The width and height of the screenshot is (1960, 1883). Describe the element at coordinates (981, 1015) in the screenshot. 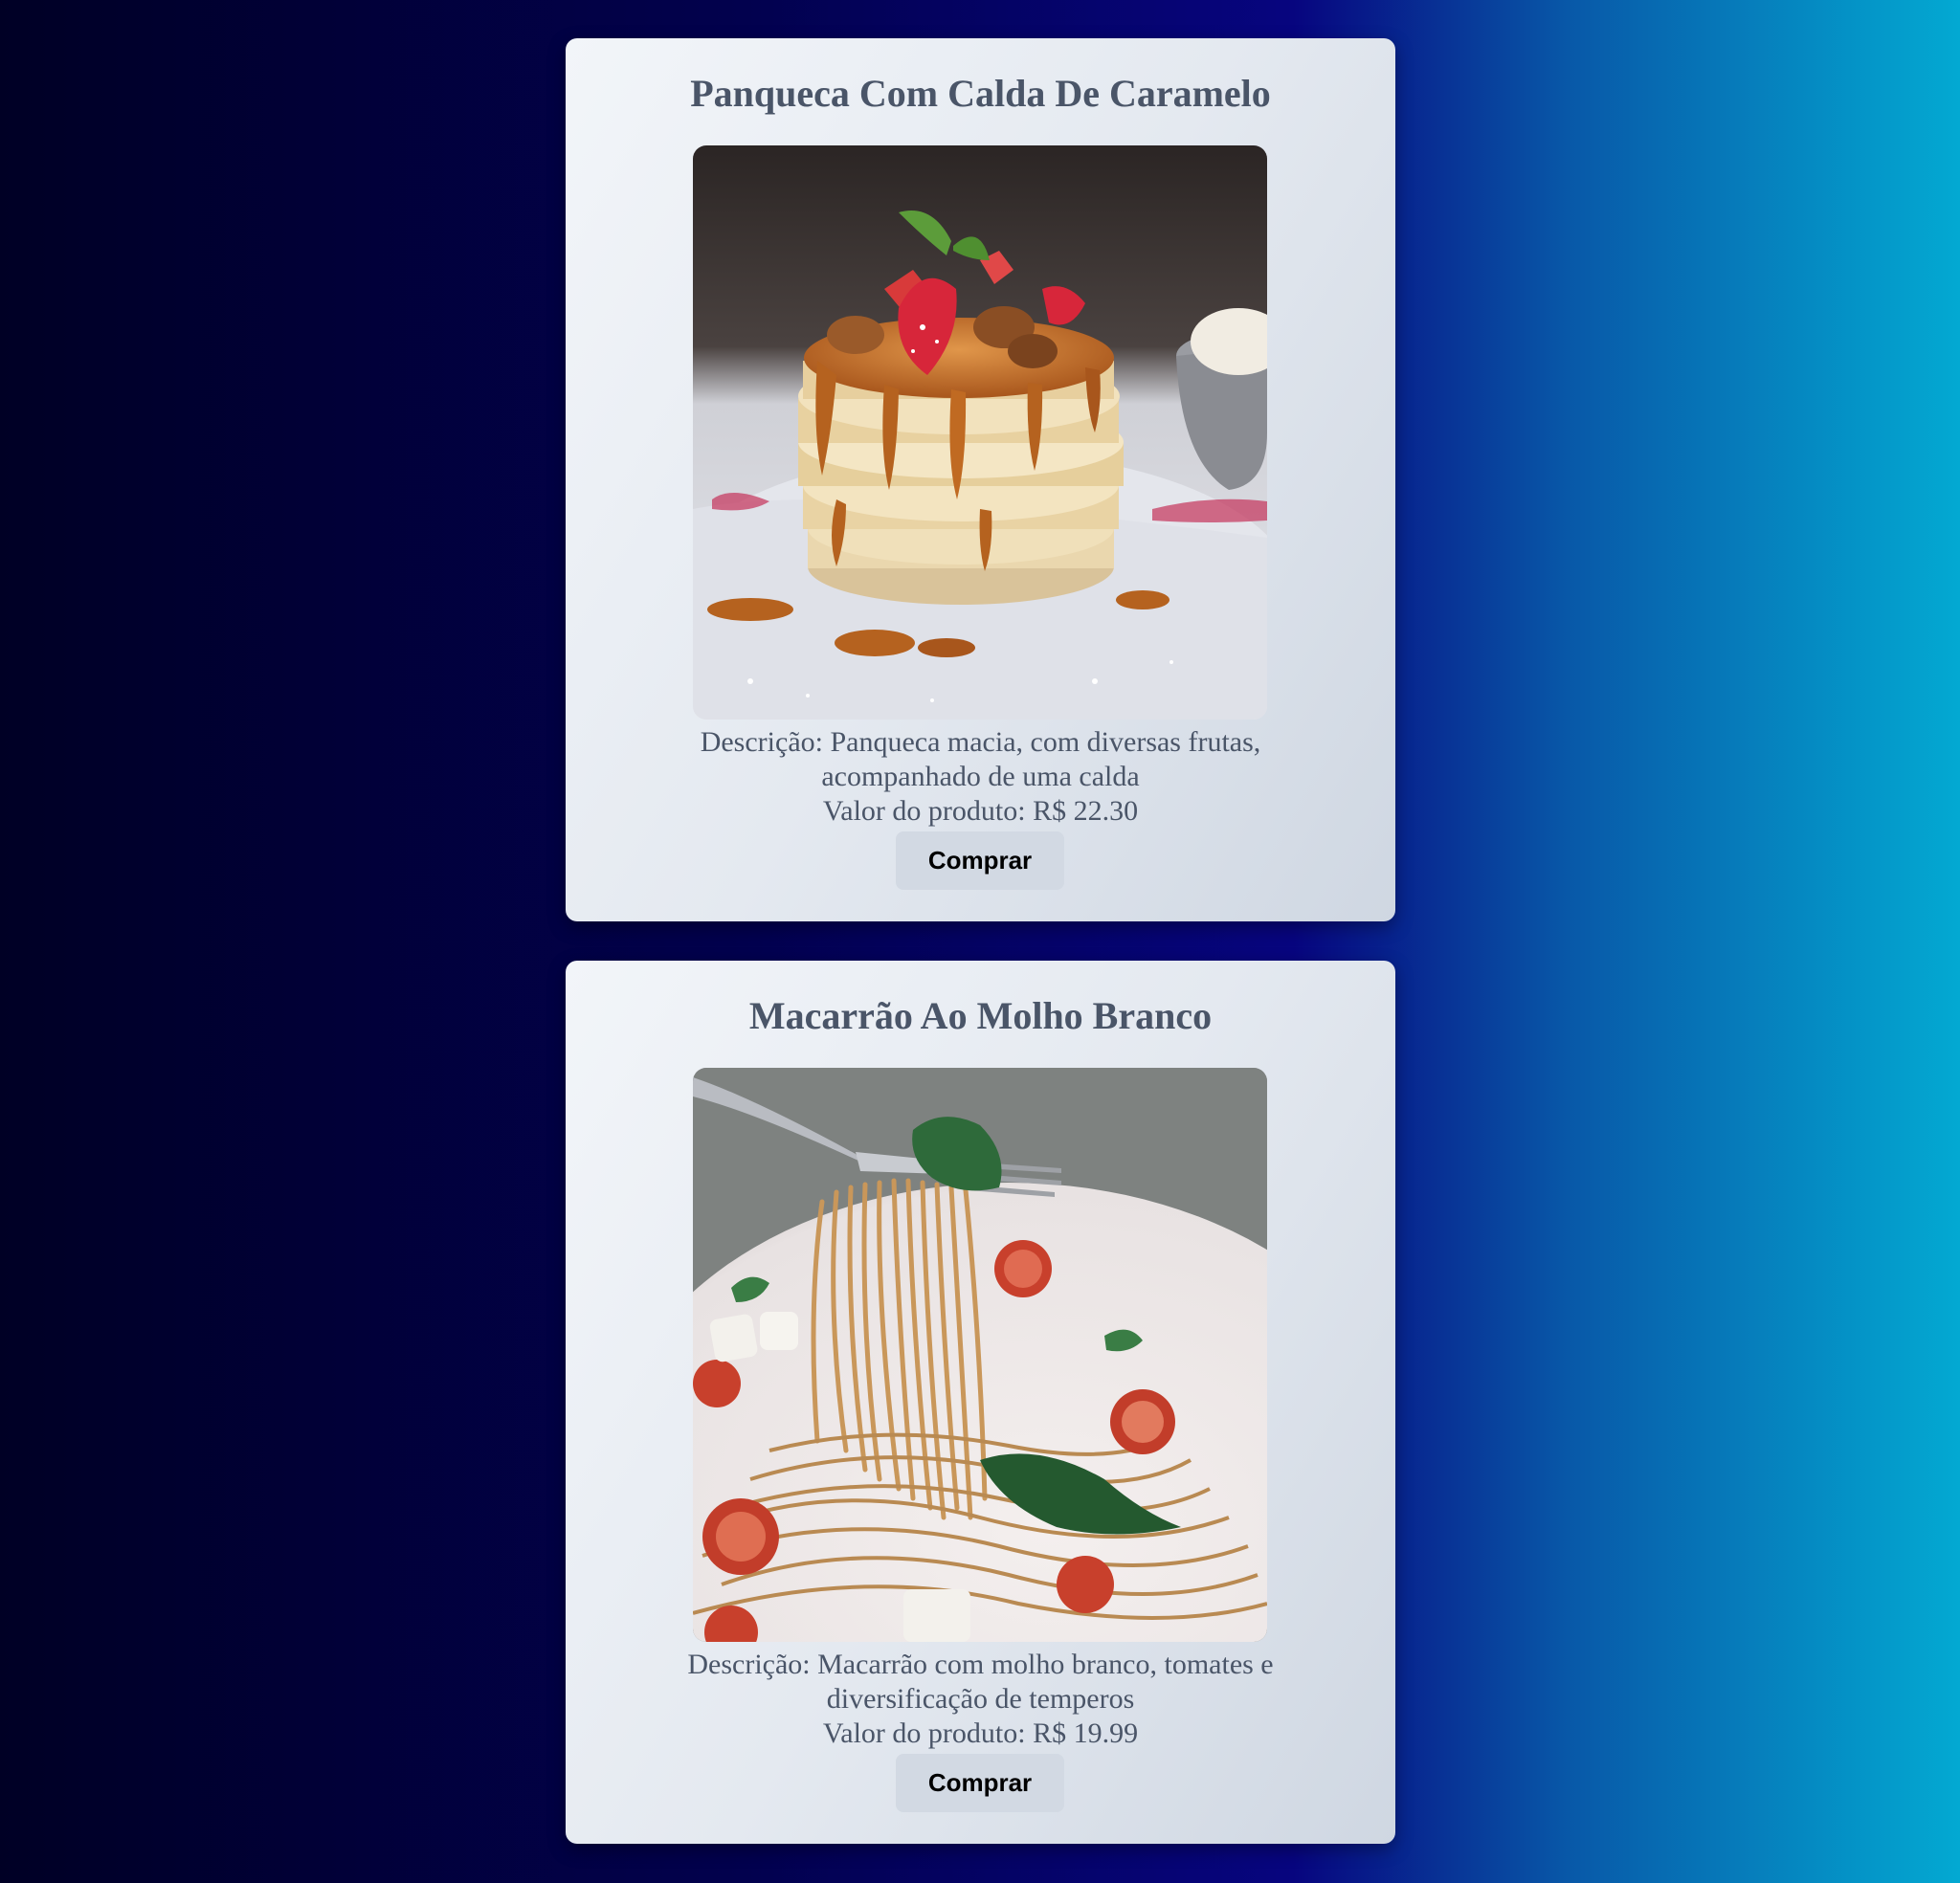

I see `product-title: Macarrão Ao Molho Branco` at that location.